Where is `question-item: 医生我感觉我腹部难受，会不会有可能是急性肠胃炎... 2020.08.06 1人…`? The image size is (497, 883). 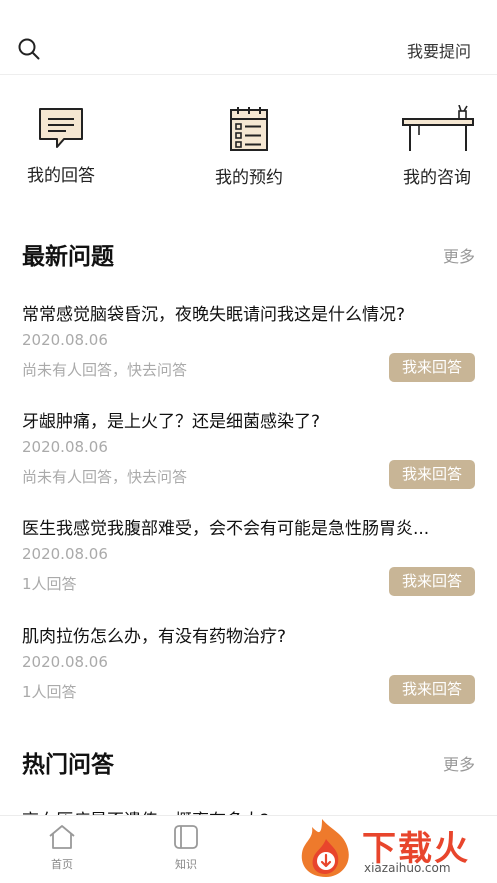 question-item: 医生我感觉我腹部难受，会不会有可能是急性肠胃炎... 2020.08.06 1人… is located at coordinates (248, 566).